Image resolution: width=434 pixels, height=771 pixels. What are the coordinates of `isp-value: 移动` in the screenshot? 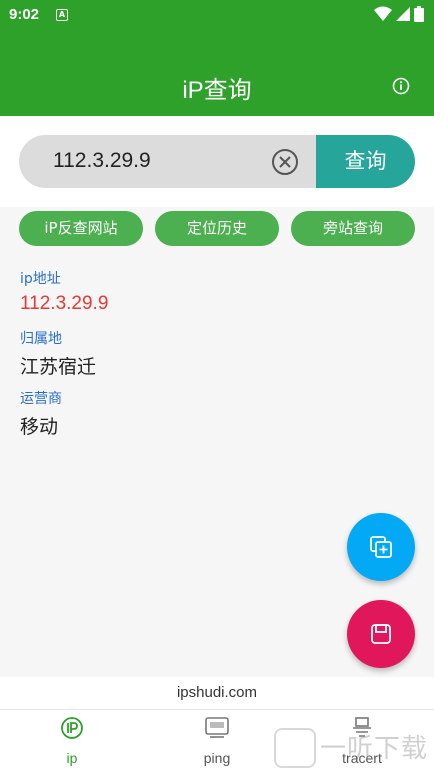 It's located at (39, 427).